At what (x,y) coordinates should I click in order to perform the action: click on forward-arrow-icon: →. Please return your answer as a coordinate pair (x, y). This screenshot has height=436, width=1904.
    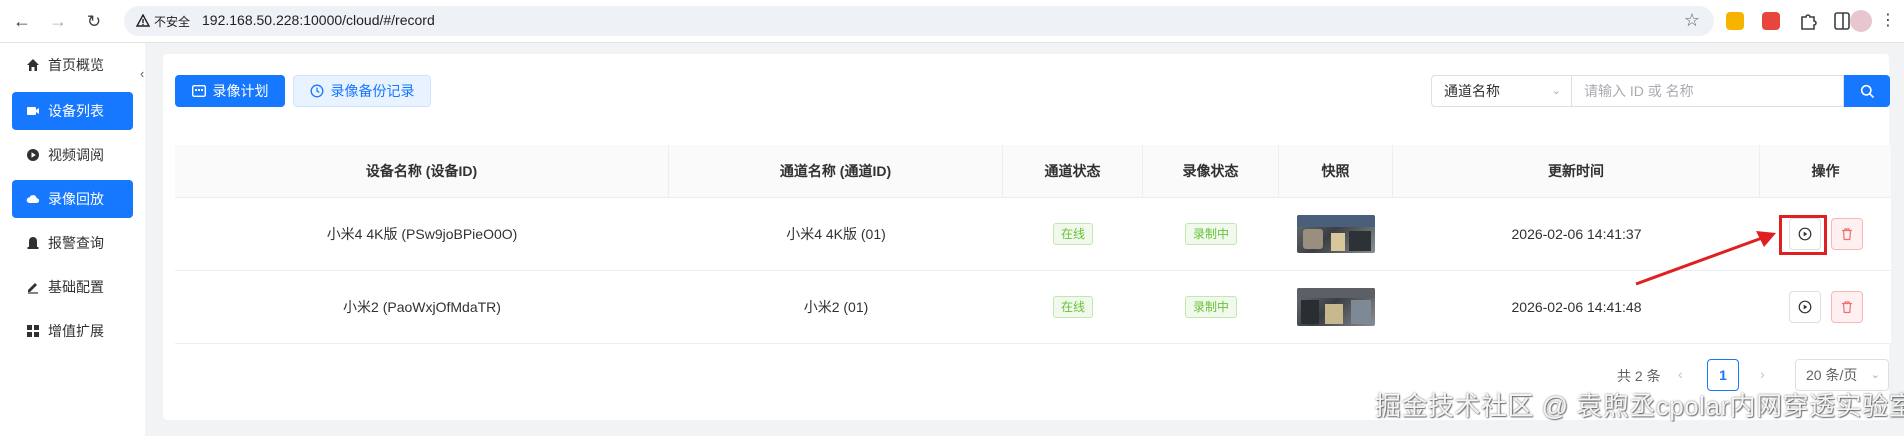
    Looking at the image, I should click on (58, 21).